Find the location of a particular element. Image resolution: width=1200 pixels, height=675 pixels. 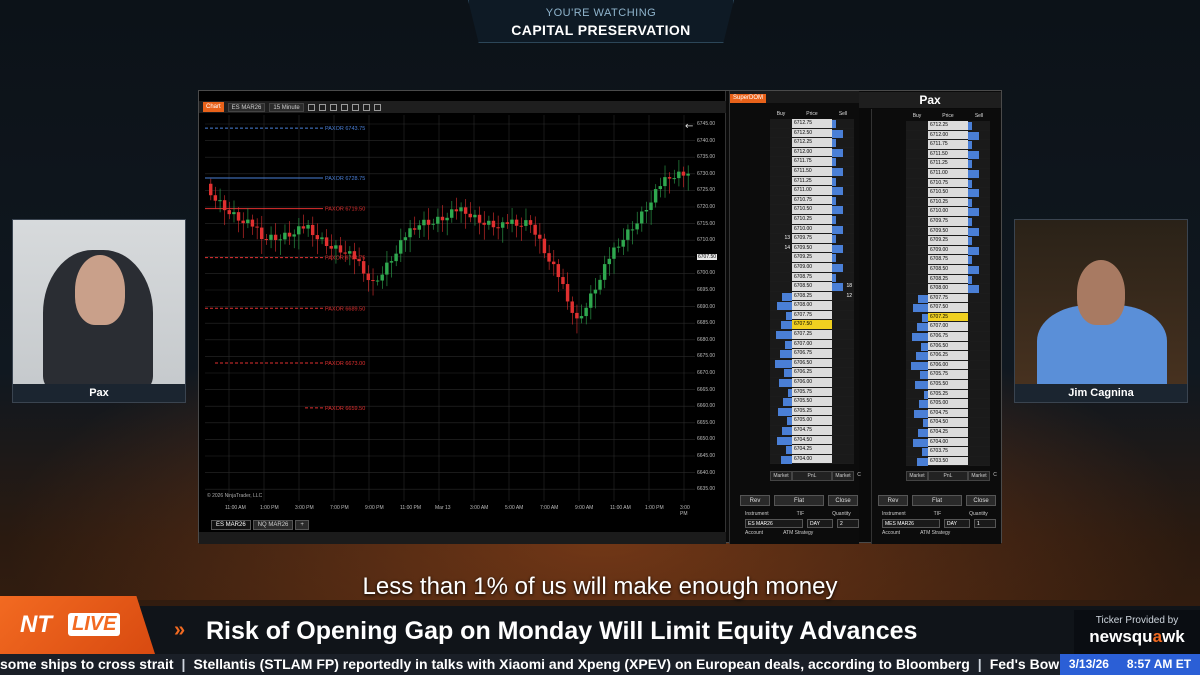

ladder-row: 6708.25 is located at coordinates (948, 279).